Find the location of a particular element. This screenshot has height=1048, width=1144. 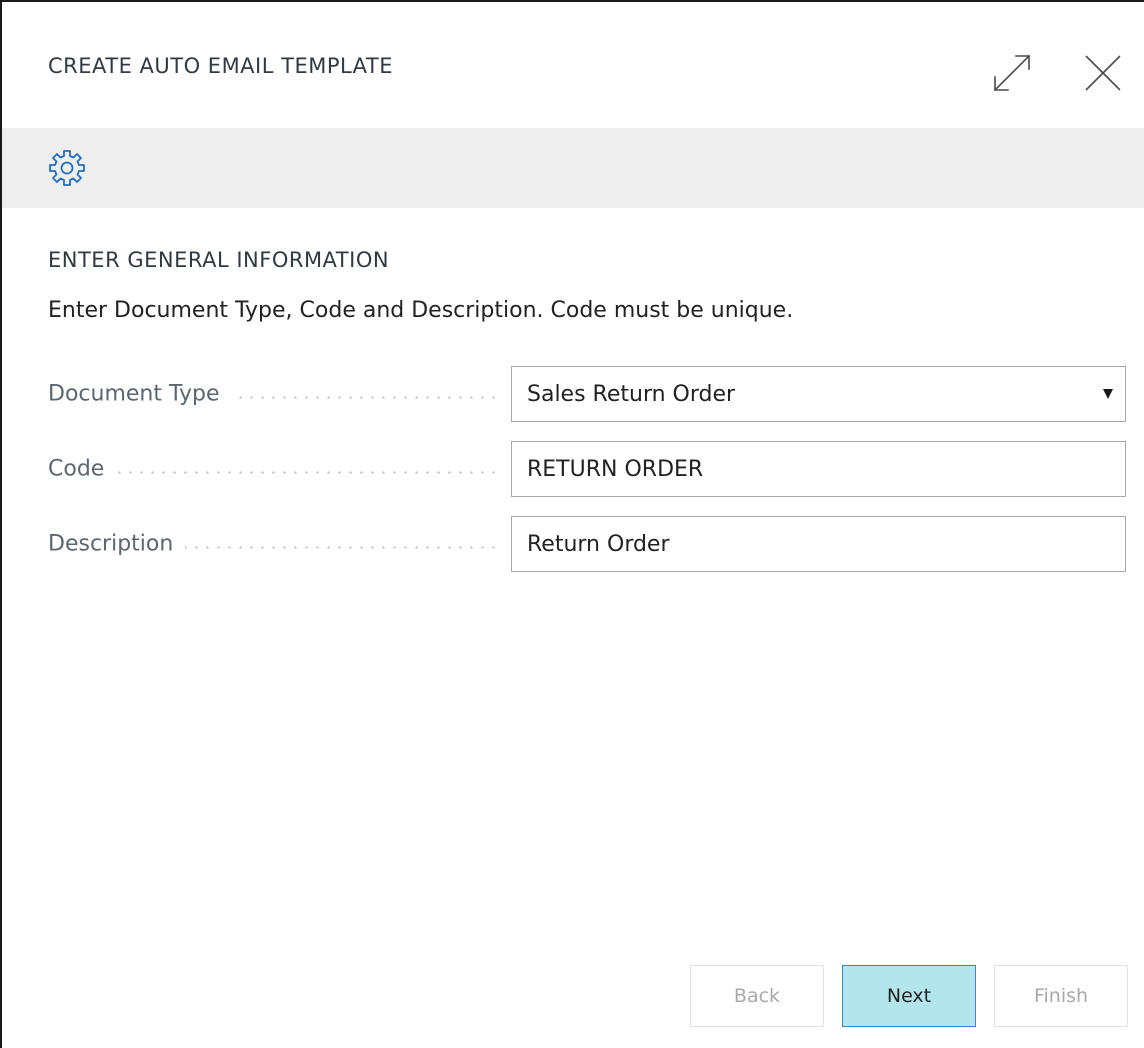

section-heading: ENTER GENERAL INFORMATION is located at coordinates (219, 260).